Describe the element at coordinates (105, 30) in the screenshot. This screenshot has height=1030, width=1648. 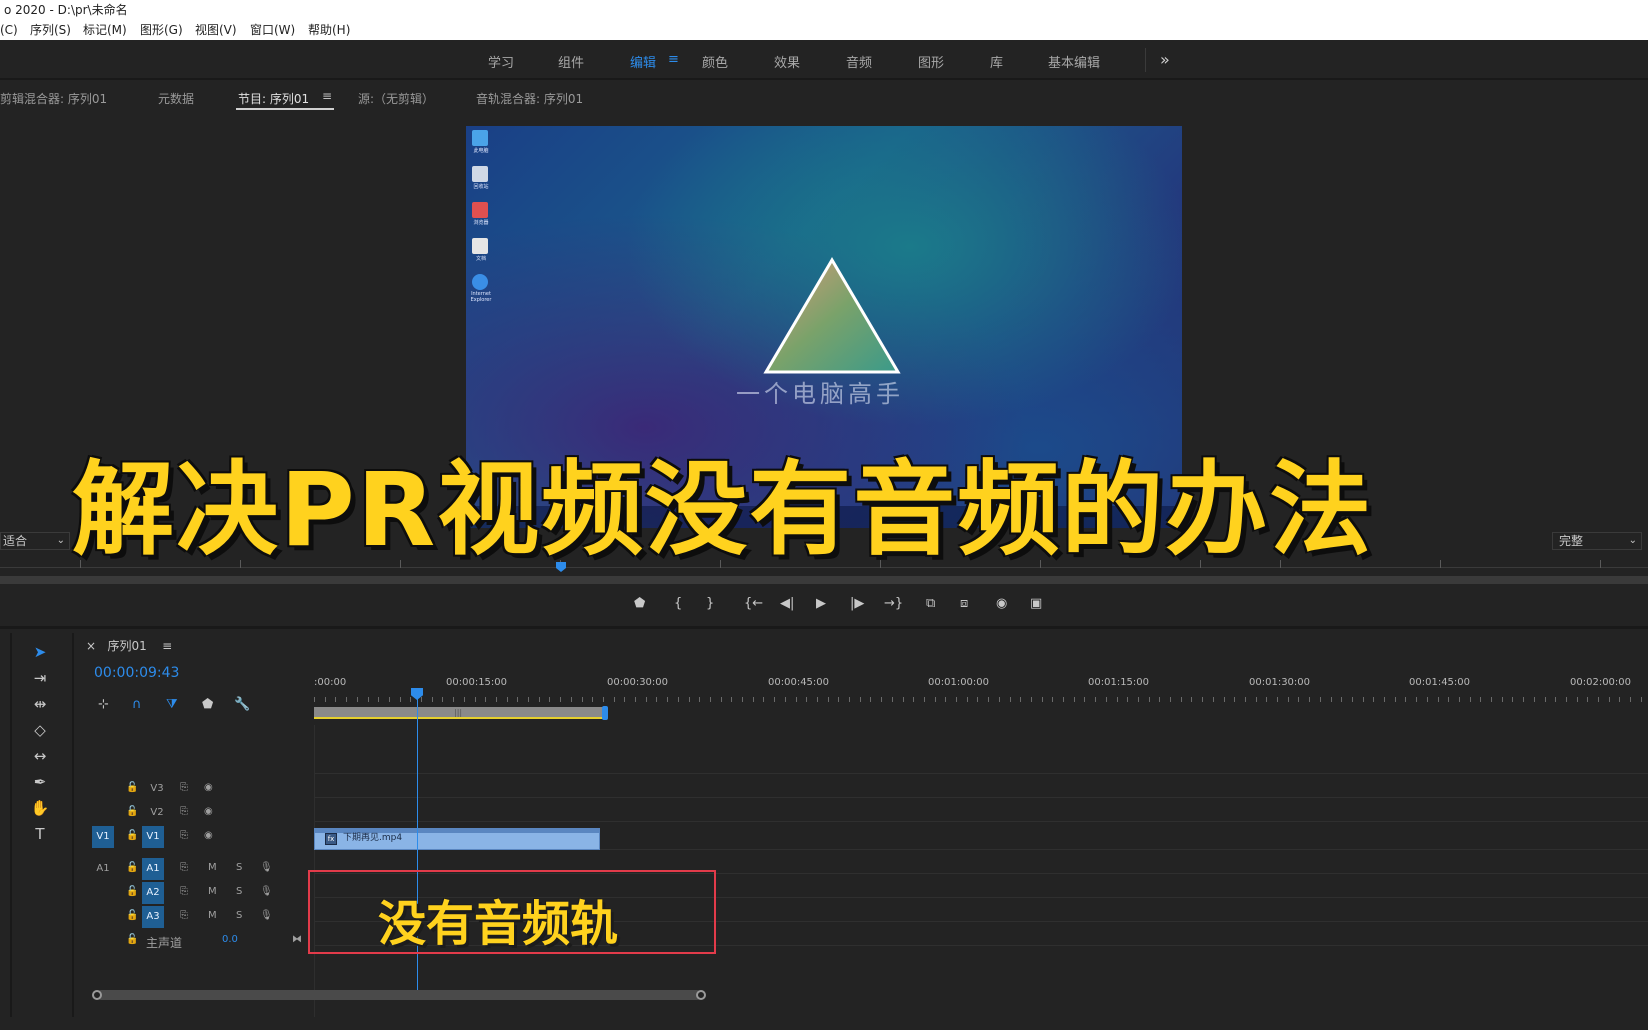
I see `menu-markers: 标记(M)` at that location.